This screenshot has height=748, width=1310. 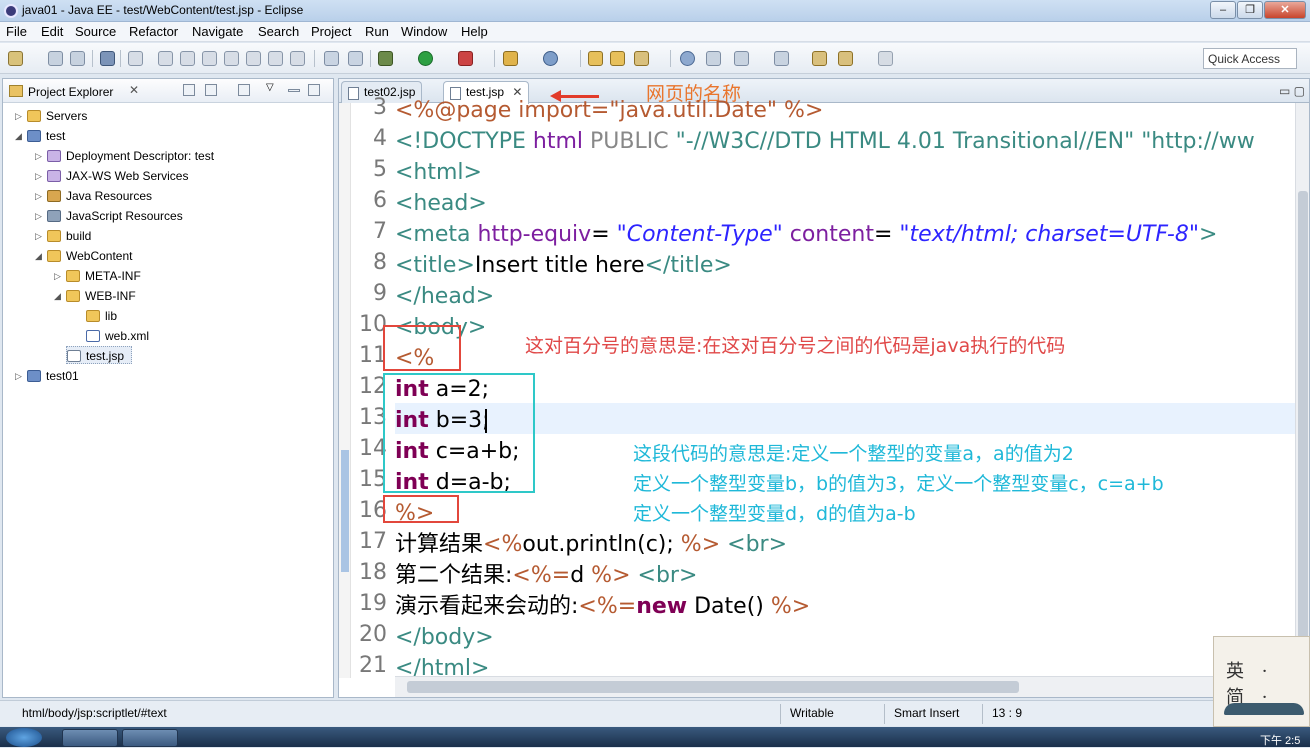 I want to click on vertical-scroll-thumb, so click(x=1303, y=422).